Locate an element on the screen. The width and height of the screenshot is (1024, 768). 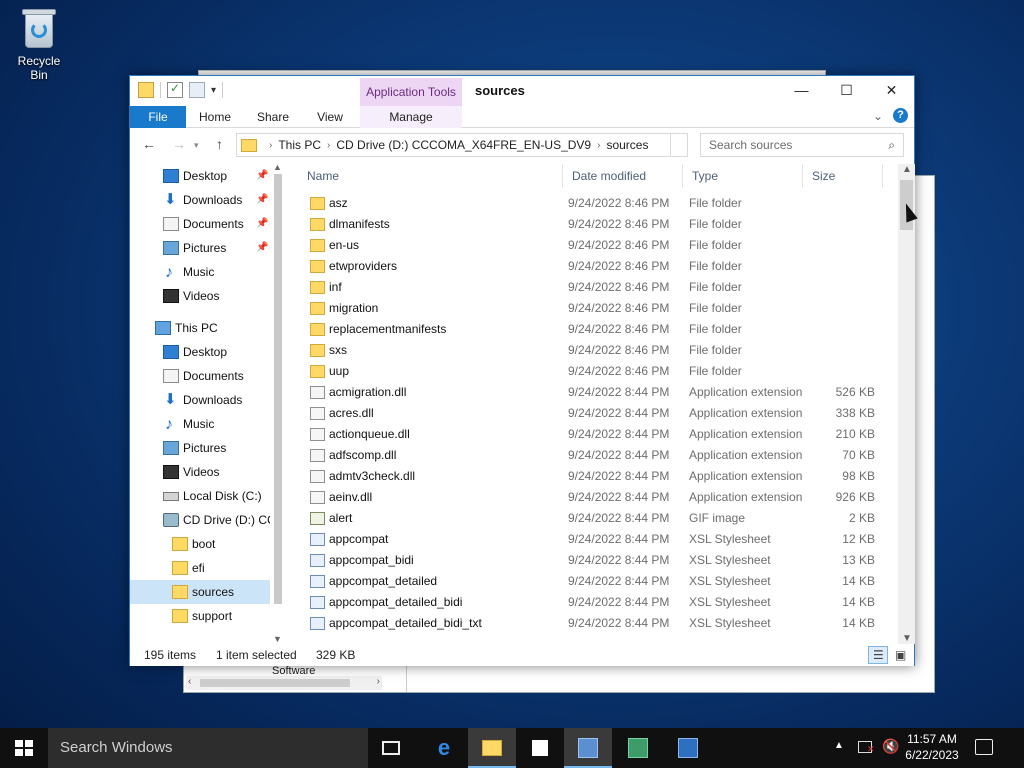
nav-item-this-pc: This PC is located at coordinates (208, 328).